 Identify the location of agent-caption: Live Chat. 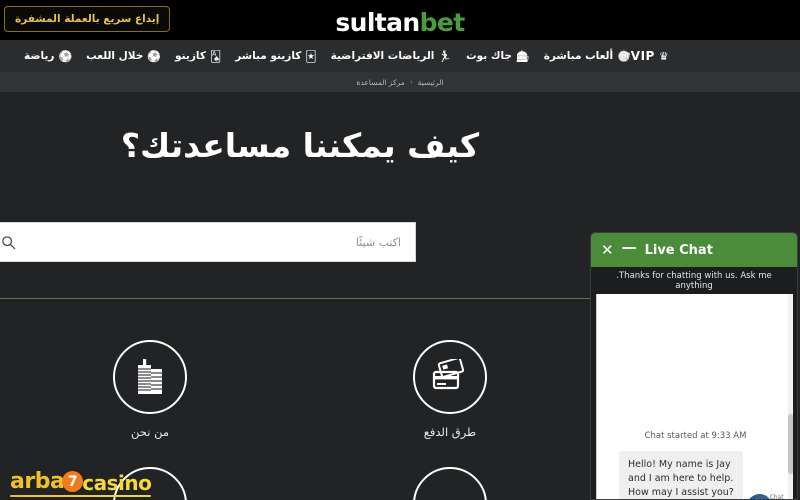
(769, 497).